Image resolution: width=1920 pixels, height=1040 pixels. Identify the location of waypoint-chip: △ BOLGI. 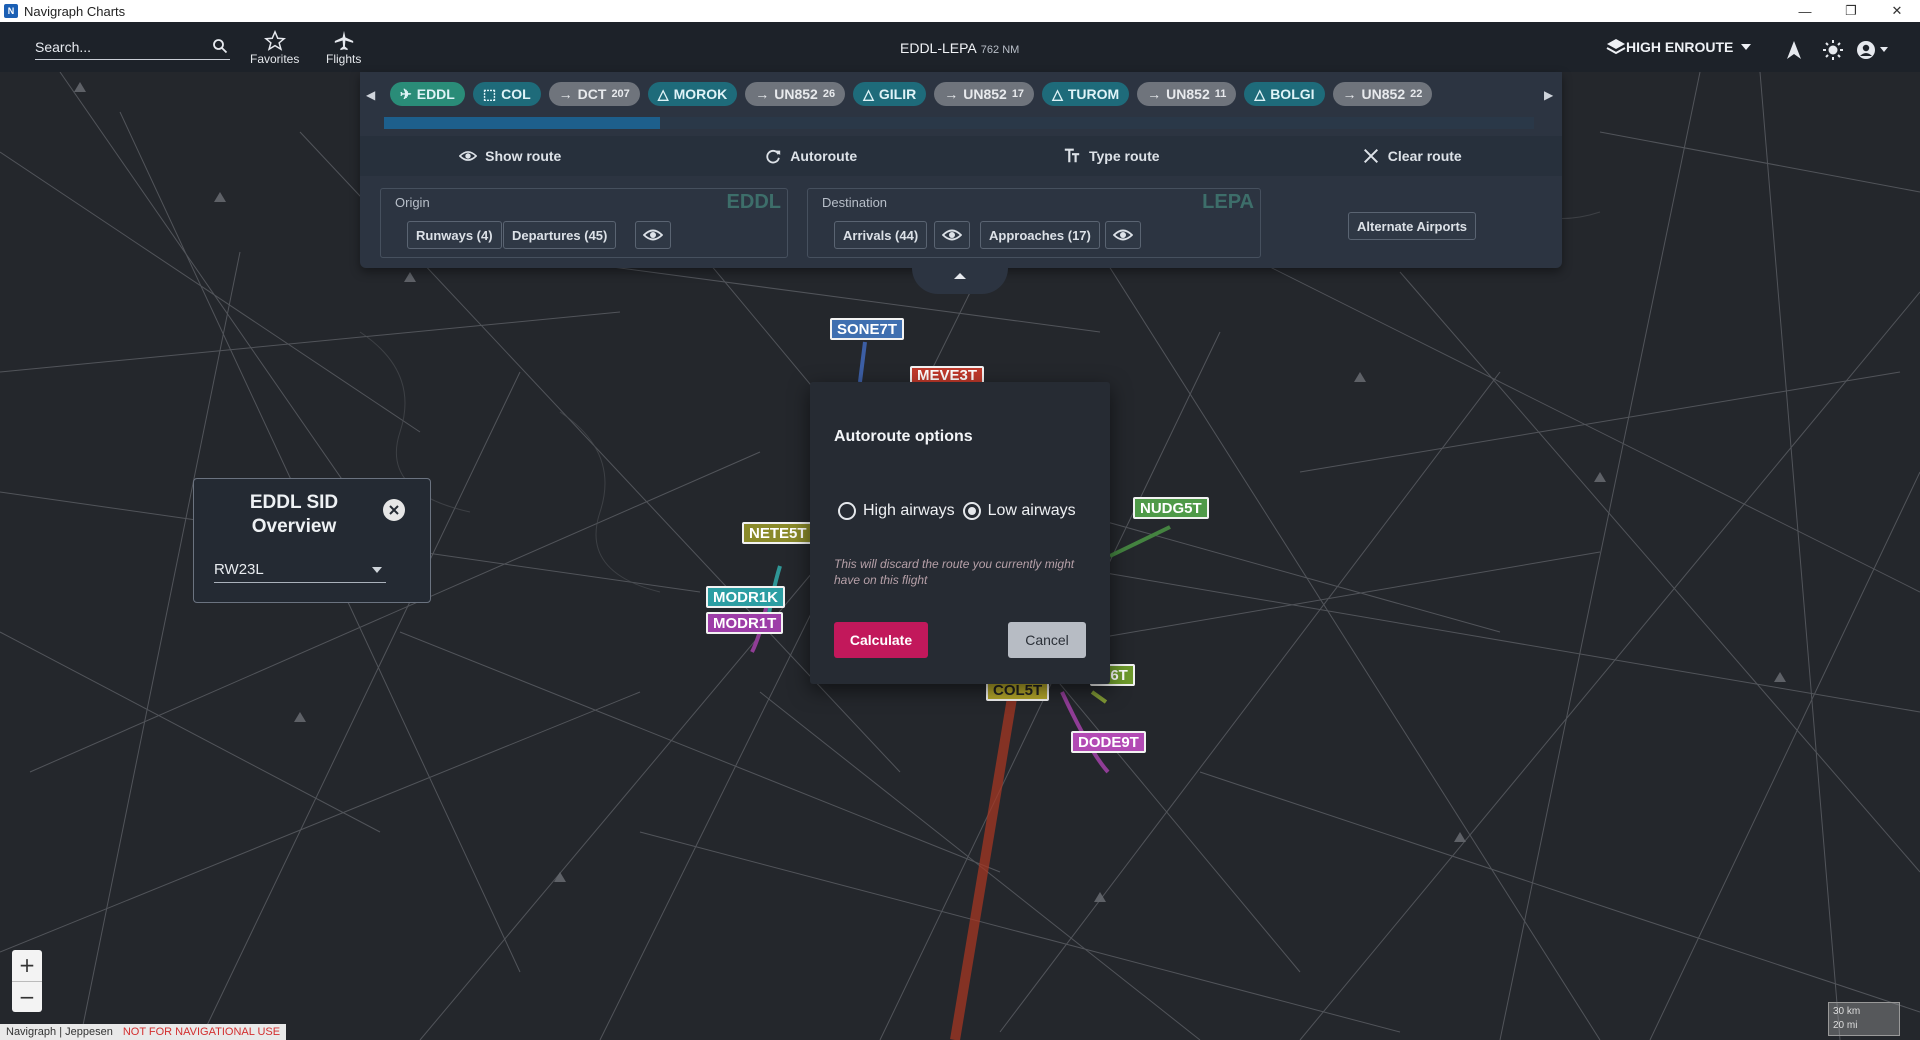
(1284, 94).